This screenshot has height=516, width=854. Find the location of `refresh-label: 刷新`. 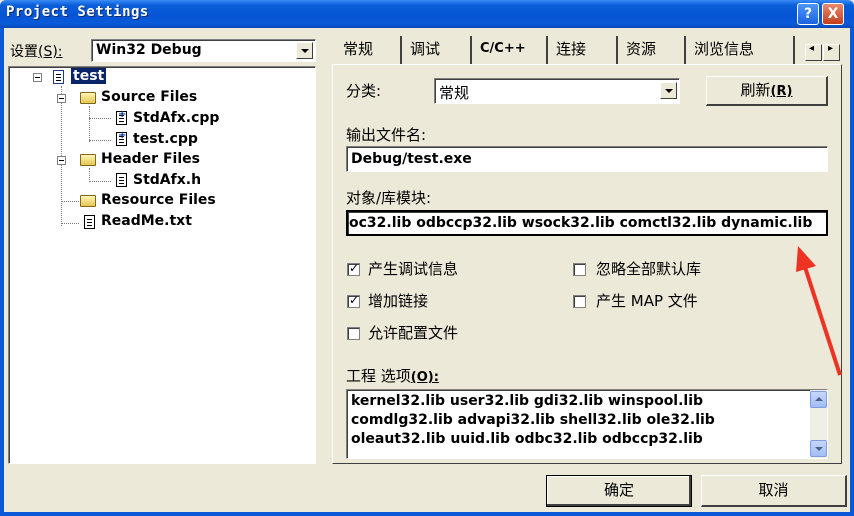

refresh-label: 刷新 is located at coordinates (755, 90).